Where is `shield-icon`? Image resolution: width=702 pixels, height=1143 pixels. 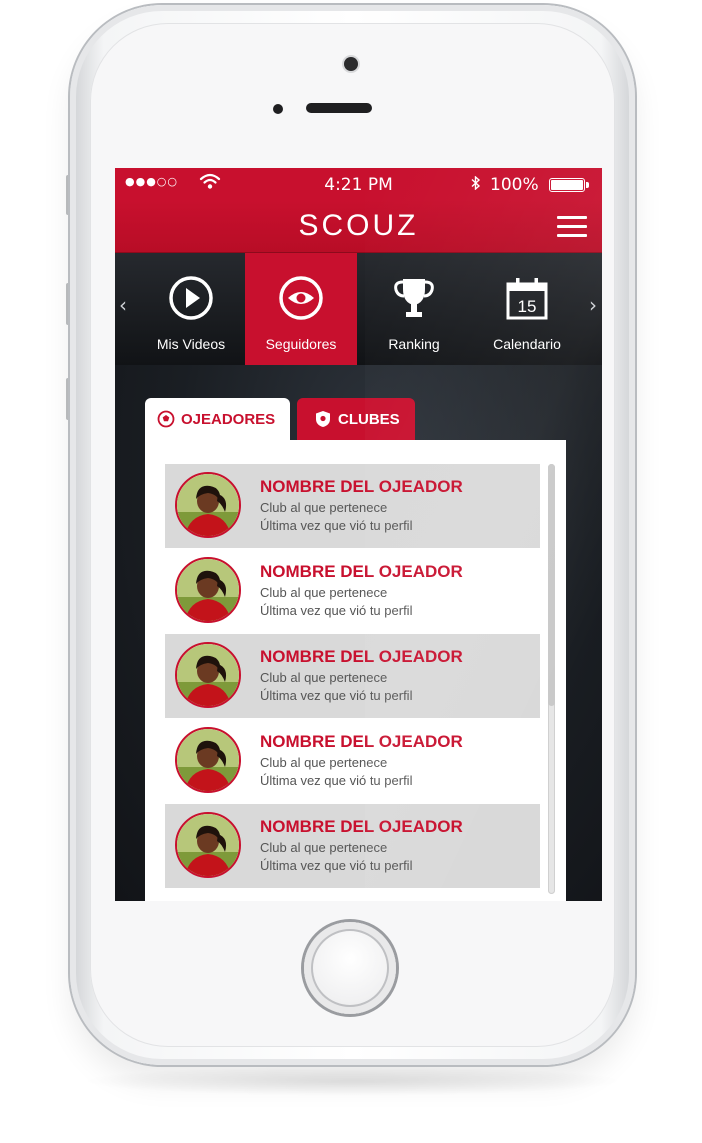 shield-icon is located at coordinates (323, 419).